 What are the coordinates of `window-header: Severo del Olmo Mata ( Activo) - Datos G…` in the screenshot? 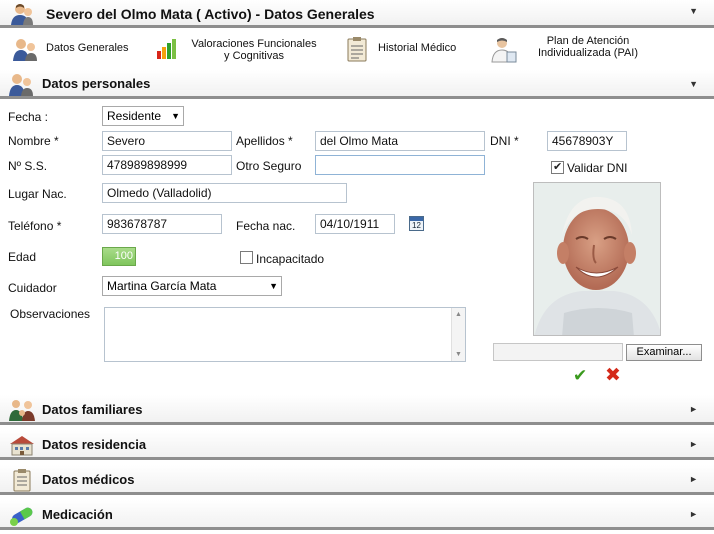 It's located at (357, 14).